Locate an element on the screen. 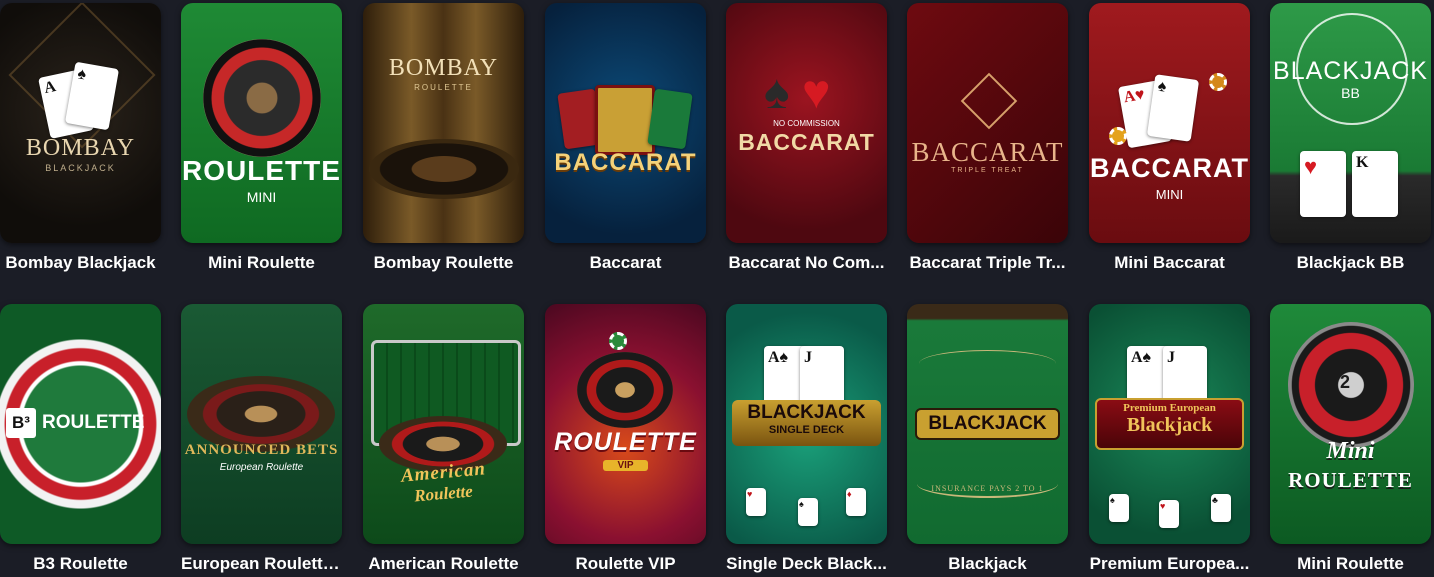  game-tile-mini-roulette: ROULETTE MINI Mini Roulette is located at coordinates (261, 138).